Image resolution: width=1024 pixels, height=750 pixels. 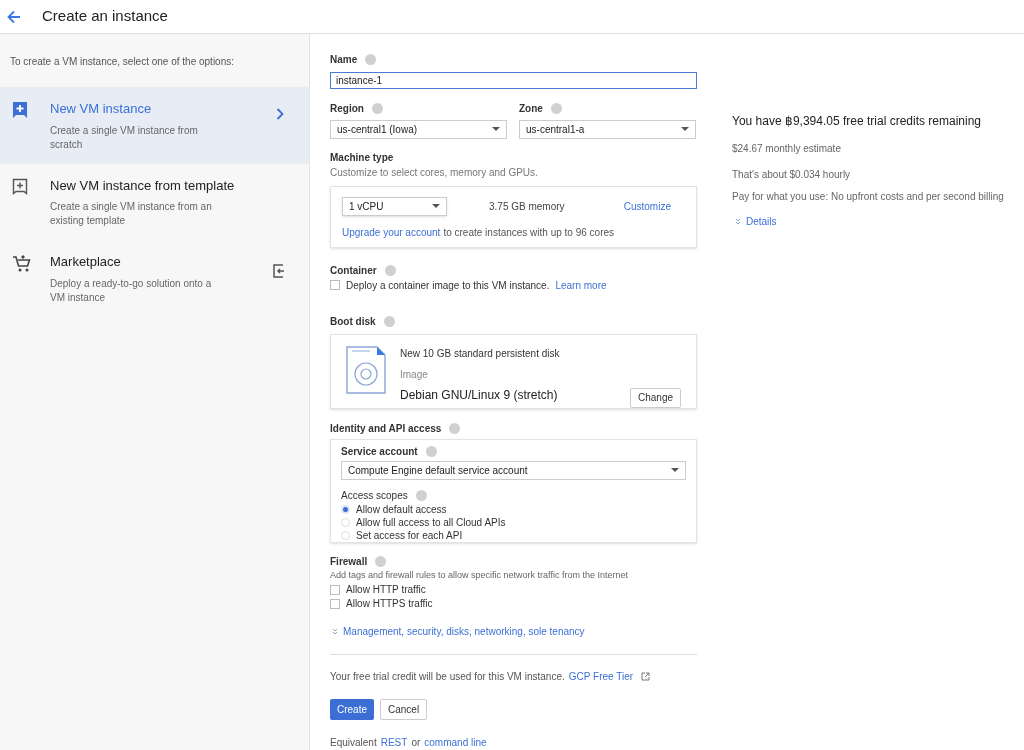 I want to click on select-field: us-central1 (Iowa), so click(x=418, y=129).